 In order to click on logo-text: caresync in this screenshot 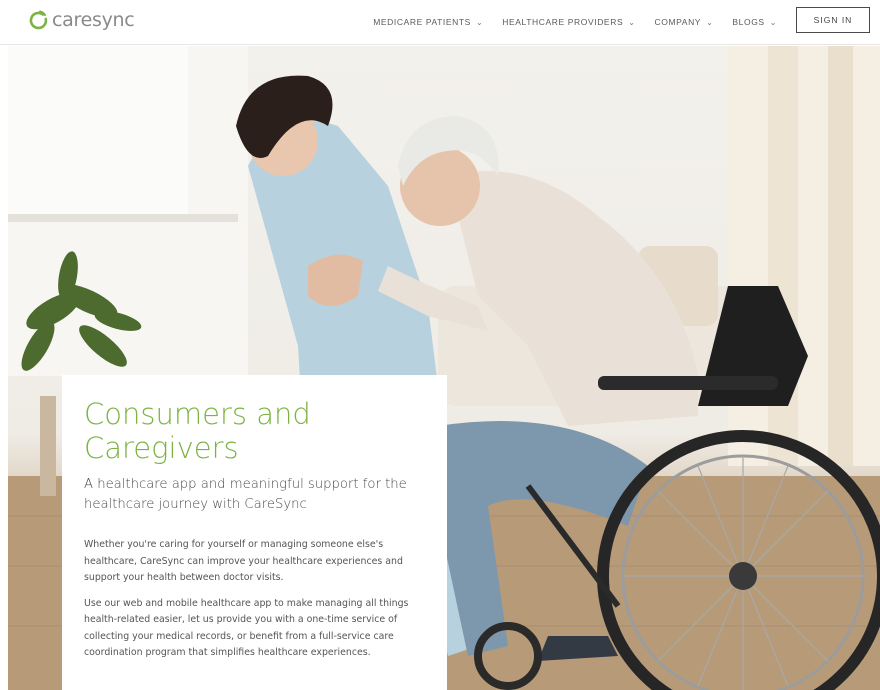, I will do `click(93, 20)`.